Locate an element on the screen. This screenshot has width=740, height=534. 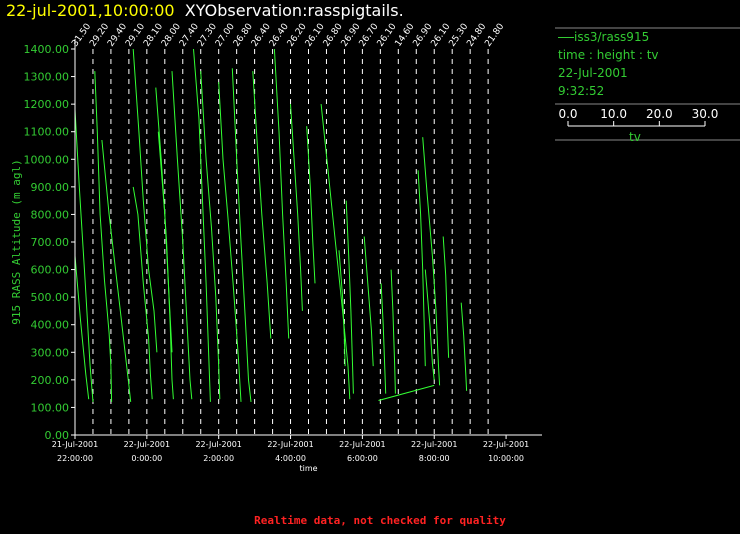
y-axis-label: 915 RASS Altitude (m agl) is located at coordinates (16, 242).